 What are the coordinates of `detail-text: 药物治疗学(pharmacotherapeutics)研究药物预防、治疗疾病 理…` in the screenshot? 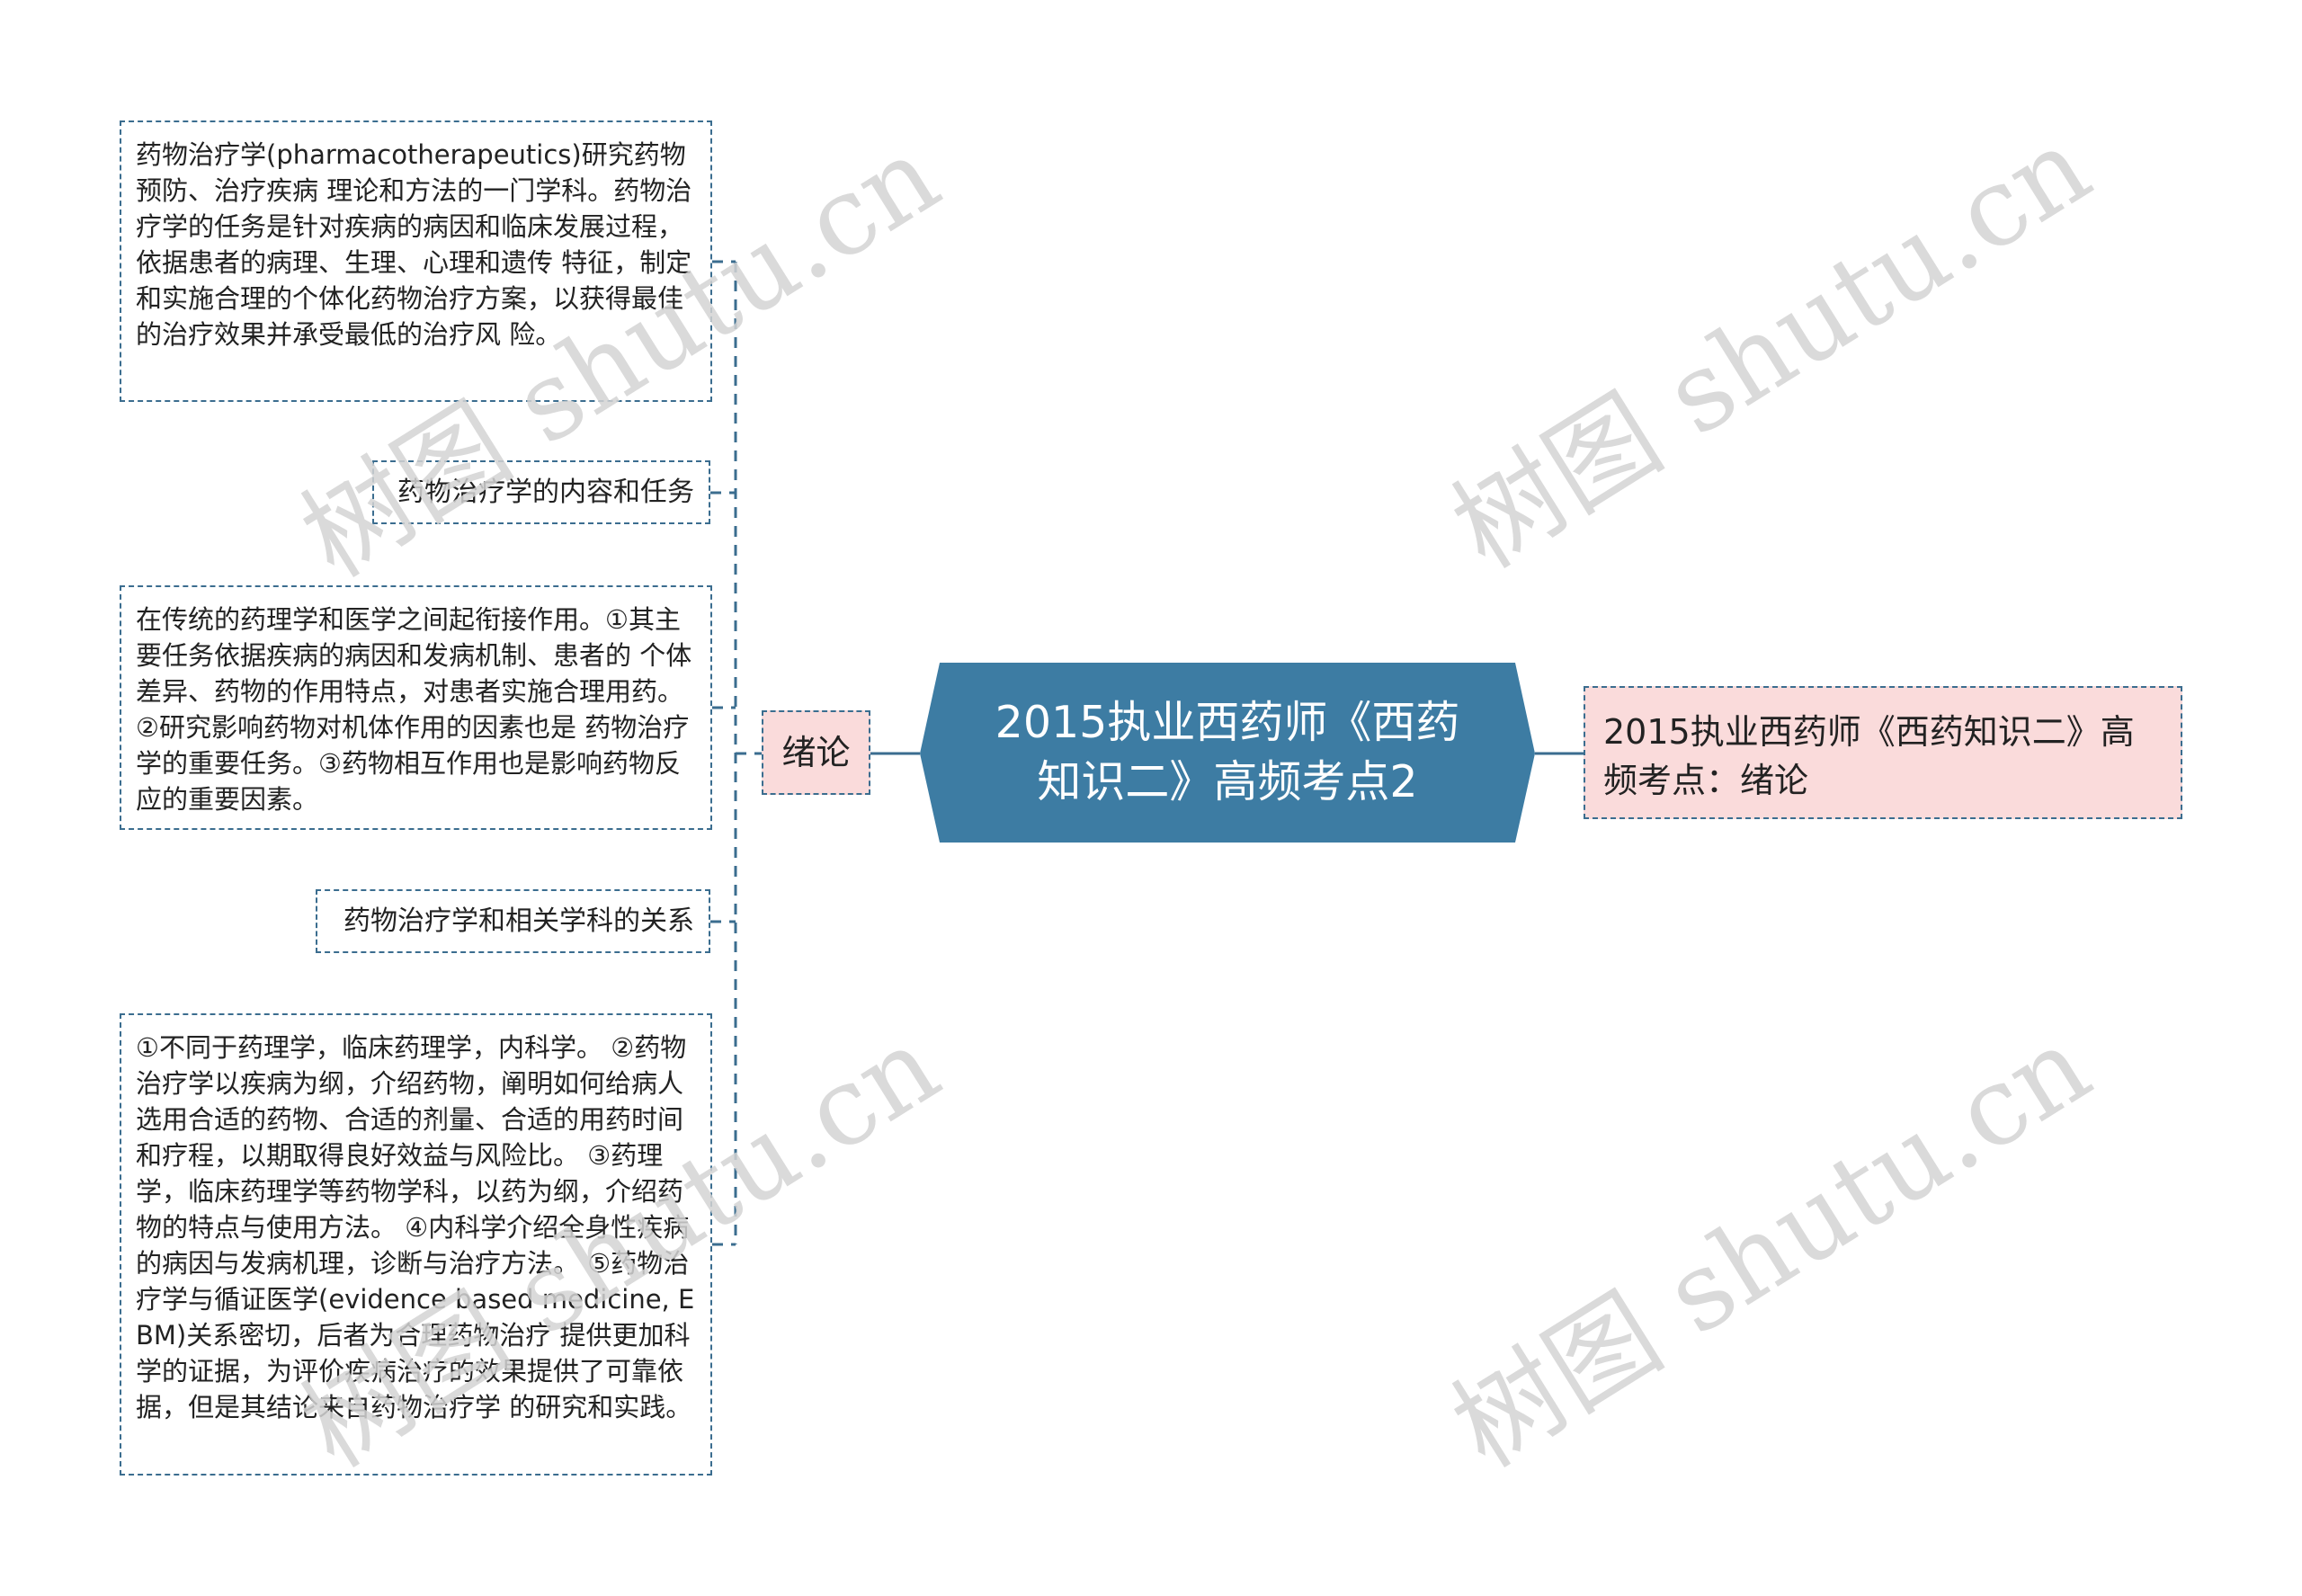 It's located at (414, 244).